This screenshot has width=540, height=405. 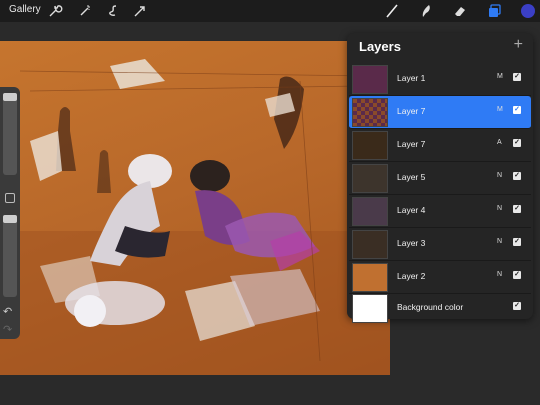 I want to click on opacity-slider, so click(x=10, y=256).